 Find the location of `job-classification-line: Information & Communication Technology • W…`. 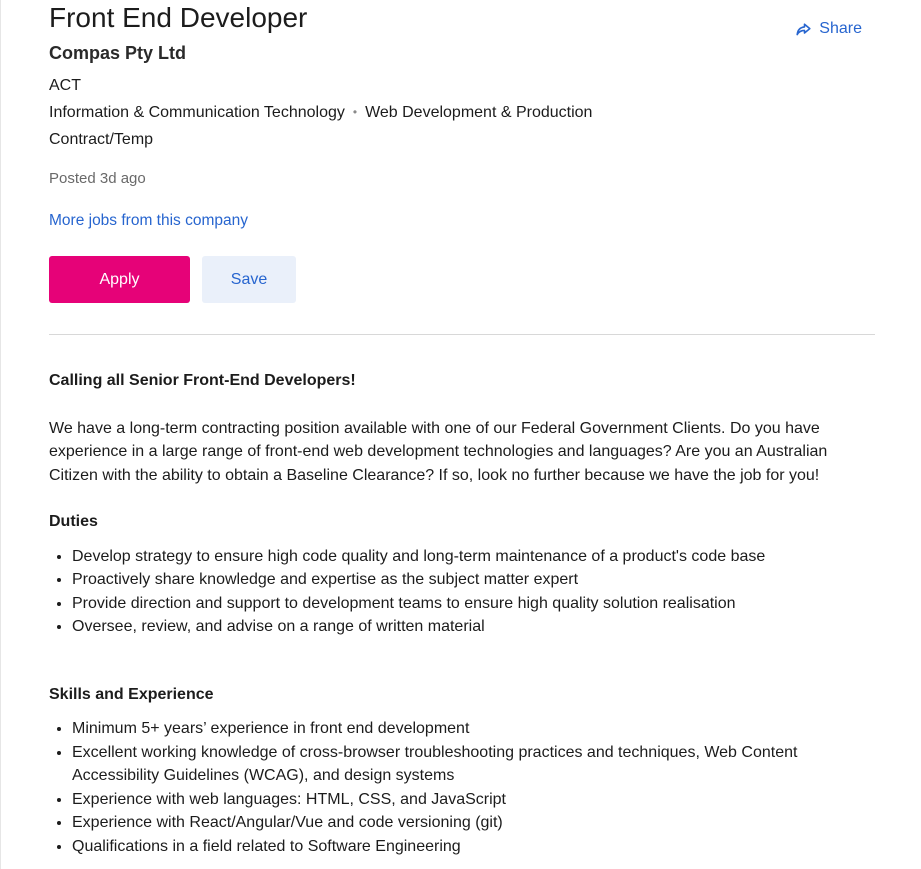

job-classification-line: Information & Communication Technology • W… is located at coordinates (462, 112).